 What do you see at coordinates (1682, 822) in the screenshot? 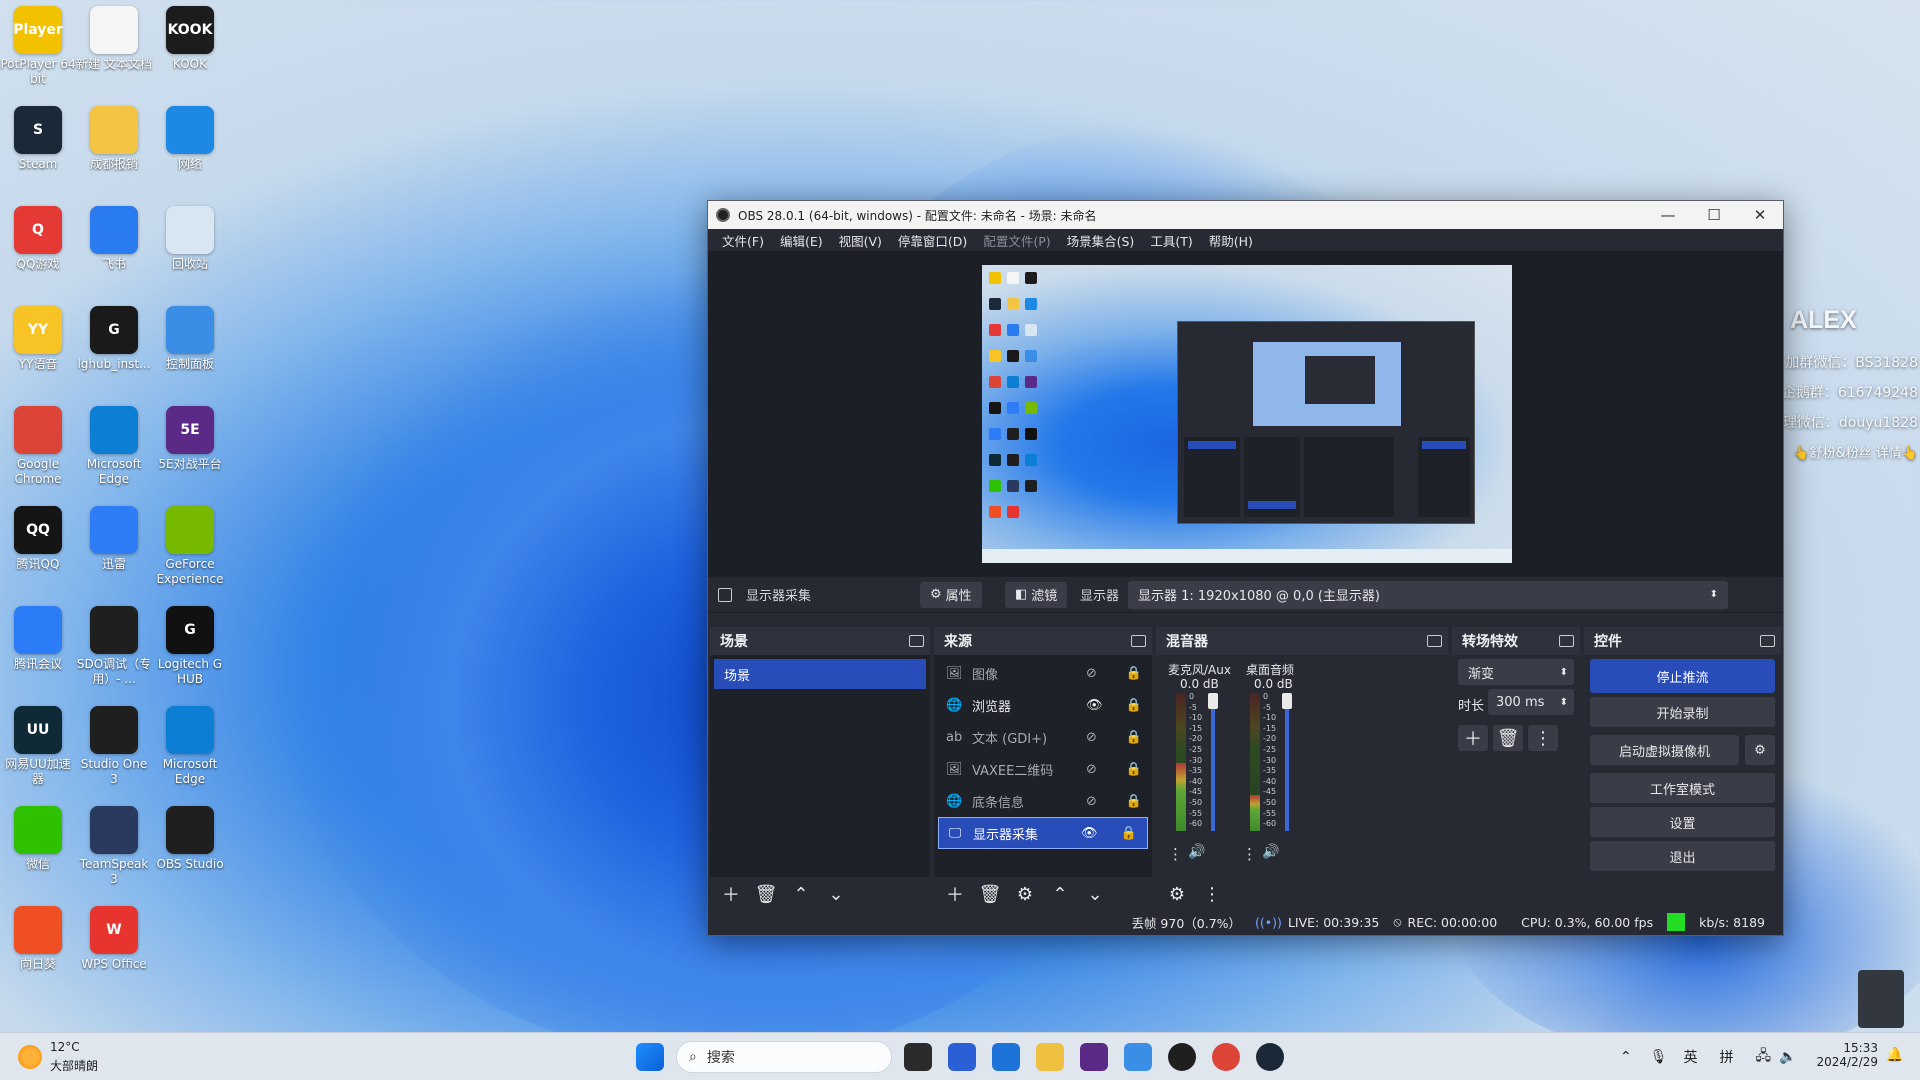
I see `settings-button: 设置` at bounding box center [1682, 822].